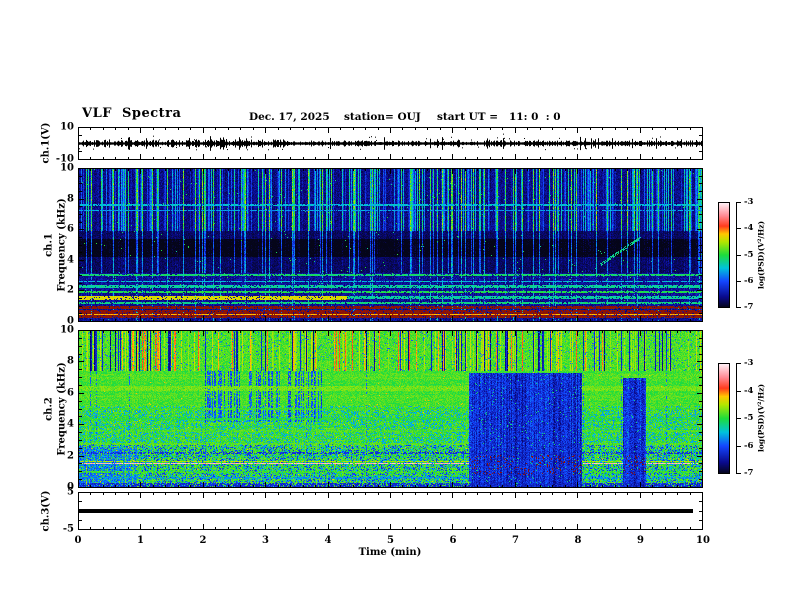 Image resolution: width=792 pixels, height=612 pixels. What do you see at coordinates (62, 409) in the screenshot?
I see `ch2-frequency-axis-label: Frequency (kHz)` at bounding box center [62, 409].